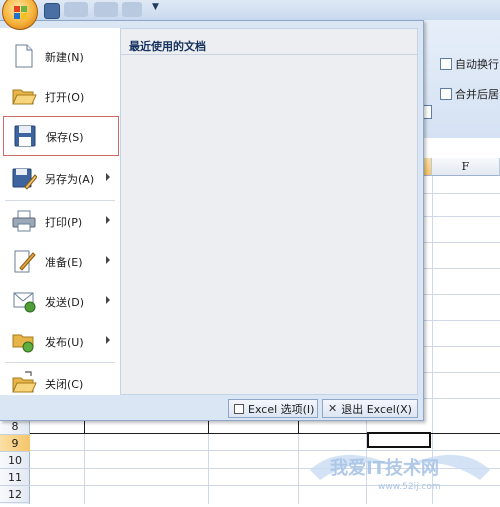 Image resolution: width=500 pixels, height=507 pixels. Describe the element at coordinates (15, 477) in the screenshot. I see `row-header-11: 11` at that location.